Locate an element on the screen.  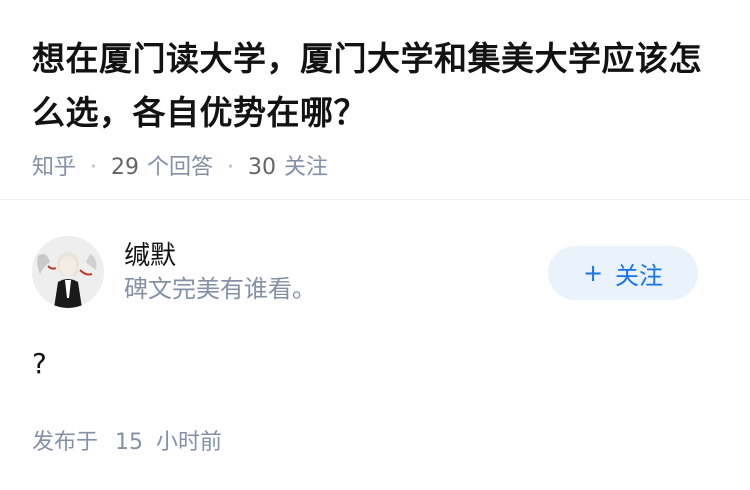
follow-button: + 关注 is located at coordinates (623, 273).